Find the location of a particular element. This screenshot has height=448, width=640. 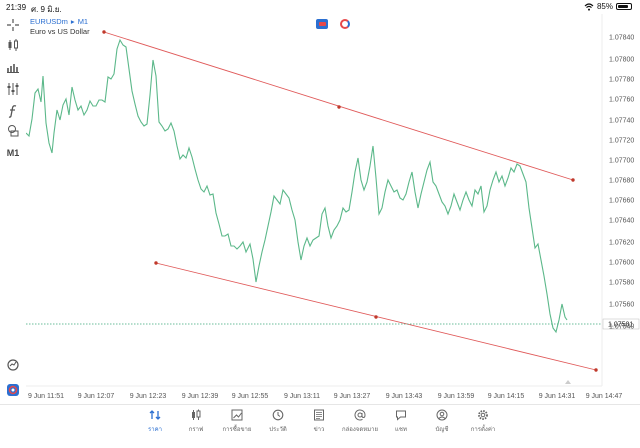

tab-history-label: ประวัติ is located at coordinates (278, 430).